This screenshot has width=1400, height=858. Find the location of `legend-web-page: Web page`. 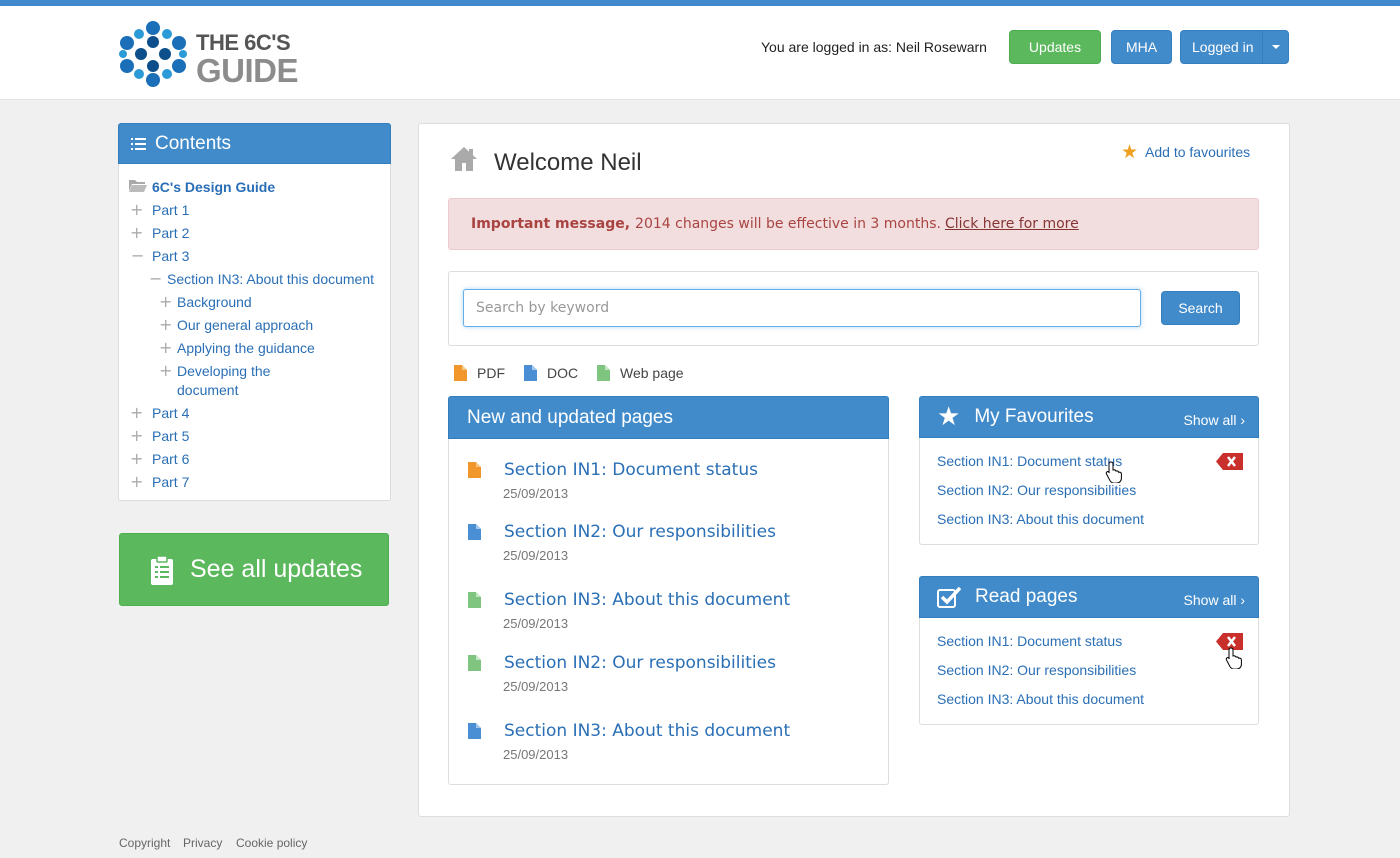

legend-web-page: Web page is located at coordinates (640, 373).